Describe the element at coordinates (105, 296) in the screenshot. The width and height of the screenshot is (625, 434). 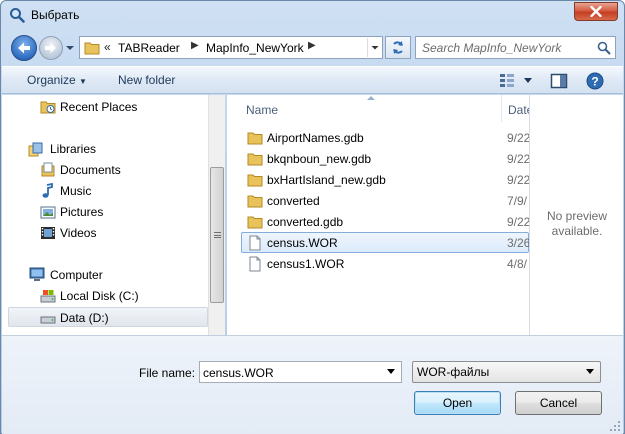
I see `nav-item-local-disk: Local Disk (C:)` at that location.